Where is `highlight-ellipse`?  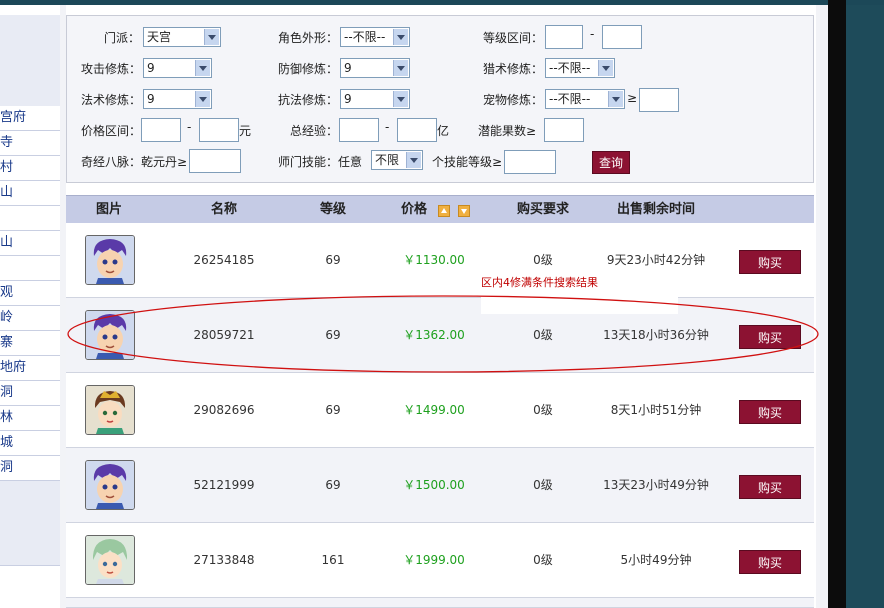 highlight-ellipse is located at coordinates (443, 334).